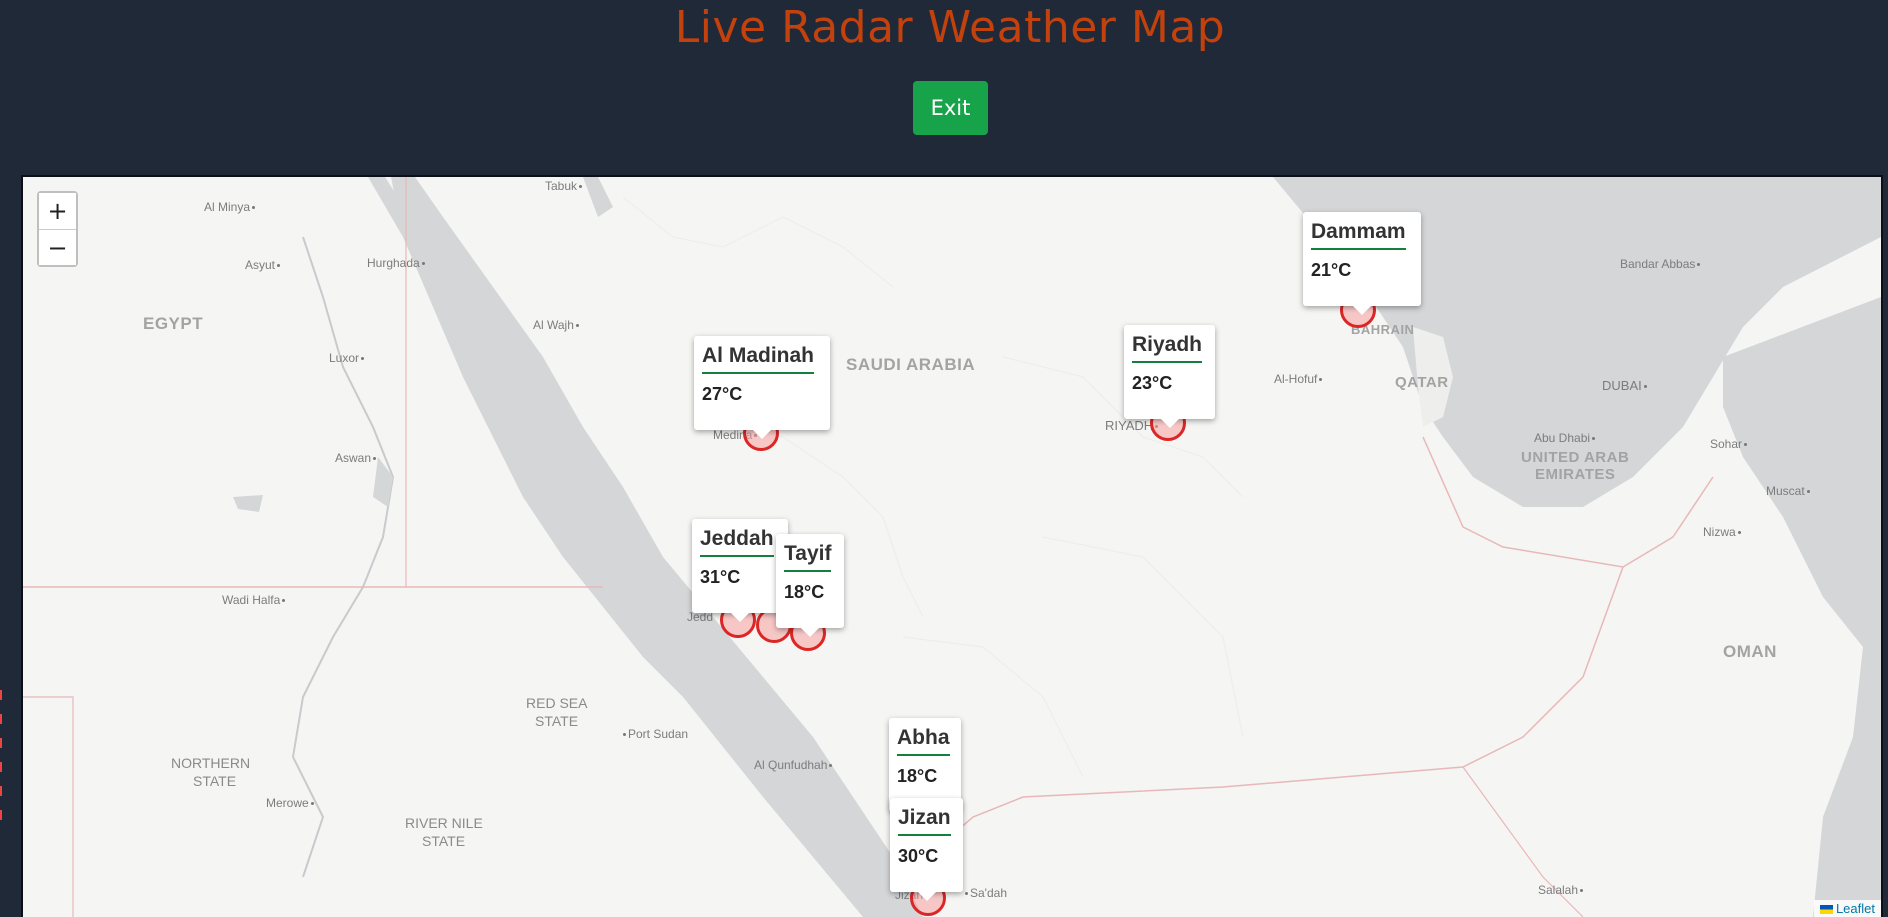 The height and width of the screenshot is (917, 1888). Describe the element at coordinates (215, 781) in the screenshot. I see `label-northern-state-2: STATE` at that location.